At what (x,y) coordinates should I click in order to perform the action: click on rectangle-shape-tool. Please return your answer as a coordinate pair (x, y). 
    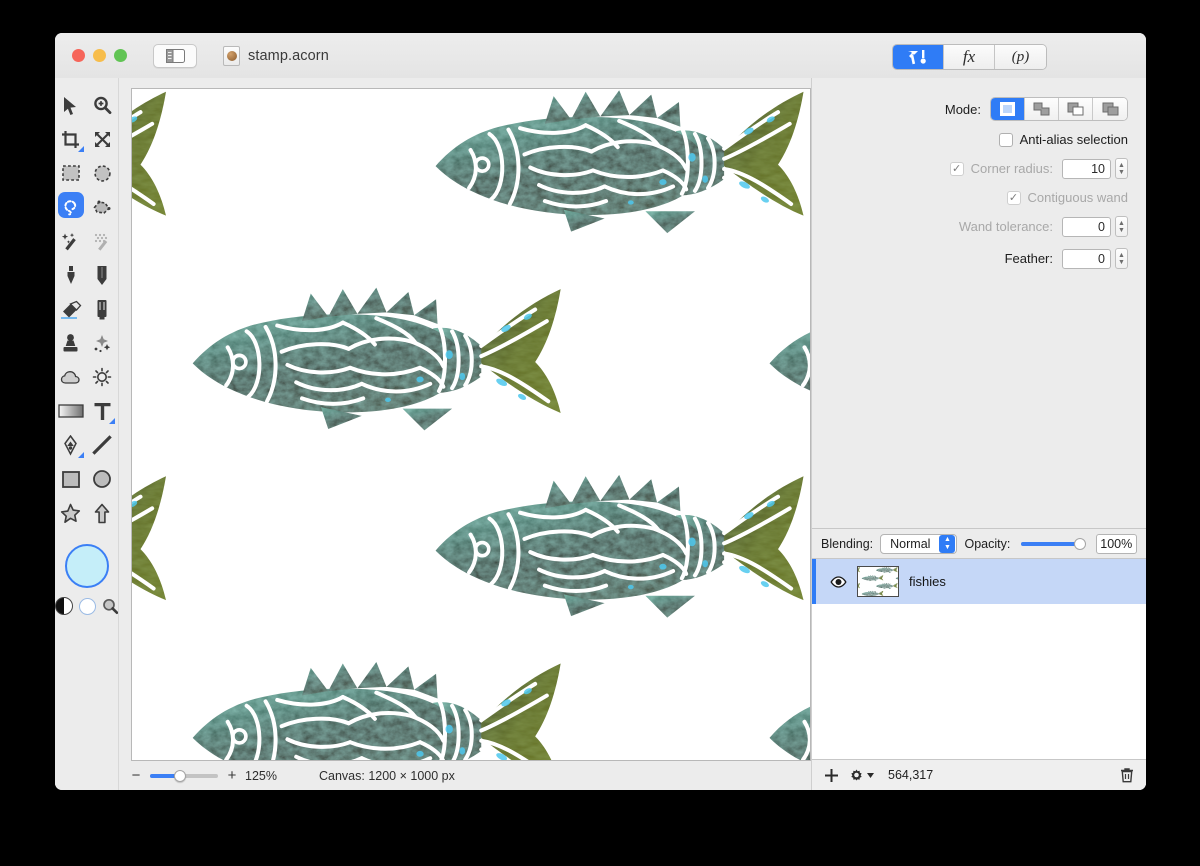
    Looking at the image, I should click on (71, 479).